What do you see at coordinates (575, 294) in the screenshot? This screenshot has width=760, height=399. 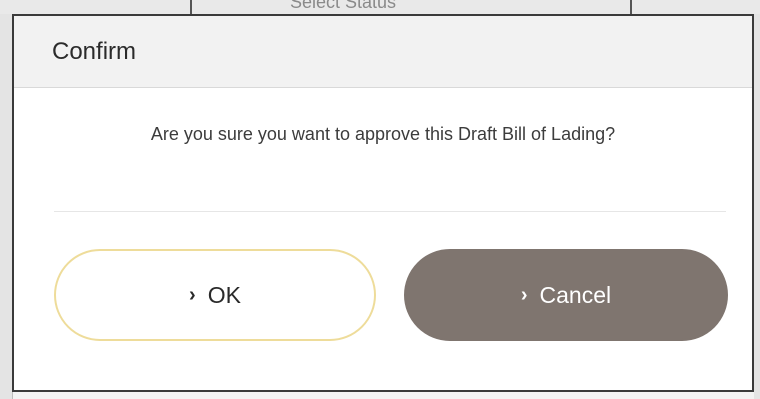 I see `cancel-button-label: Cancel` at bounding box center [575, 294].